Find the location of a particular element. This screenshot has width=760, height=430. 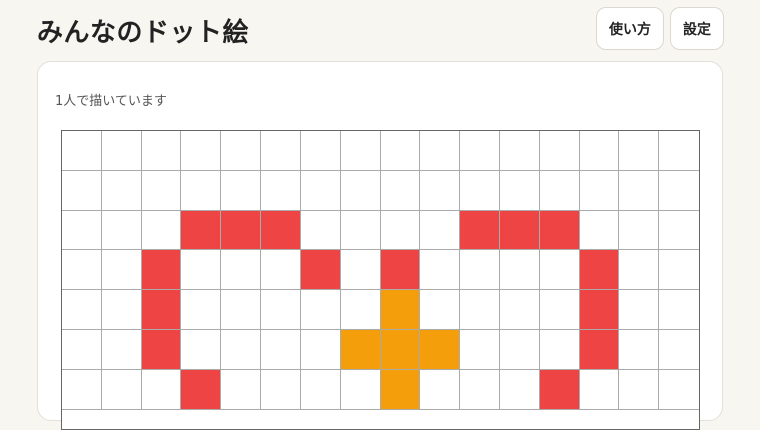

help-button: 使い方 is located at coordinates (630, 28).